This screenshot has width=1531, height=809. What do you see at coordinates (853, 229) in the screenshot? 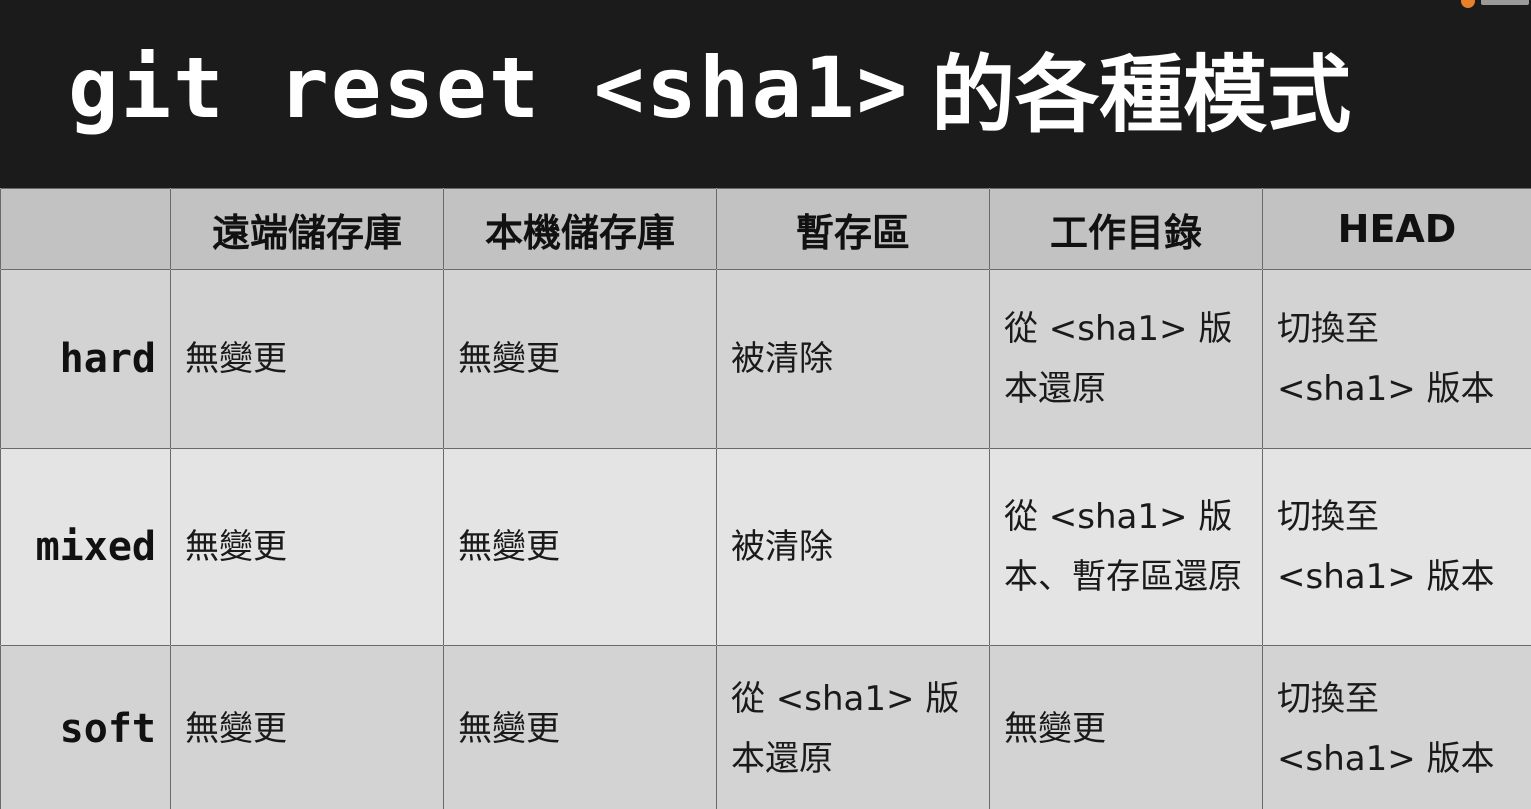
I see `header-staging-area: 暫存區` at bounding box center [853, 229].